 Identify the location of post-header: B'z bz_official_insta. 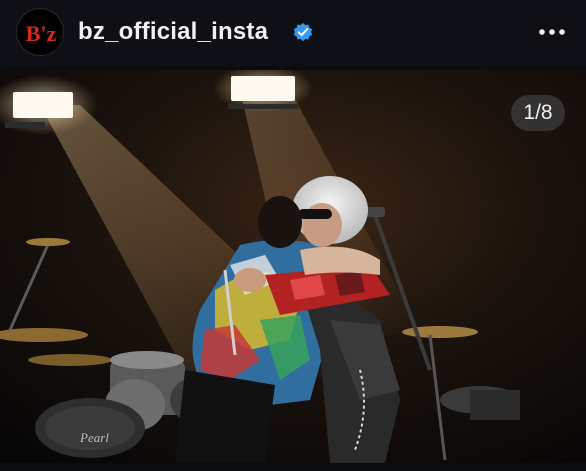
(293, 33).